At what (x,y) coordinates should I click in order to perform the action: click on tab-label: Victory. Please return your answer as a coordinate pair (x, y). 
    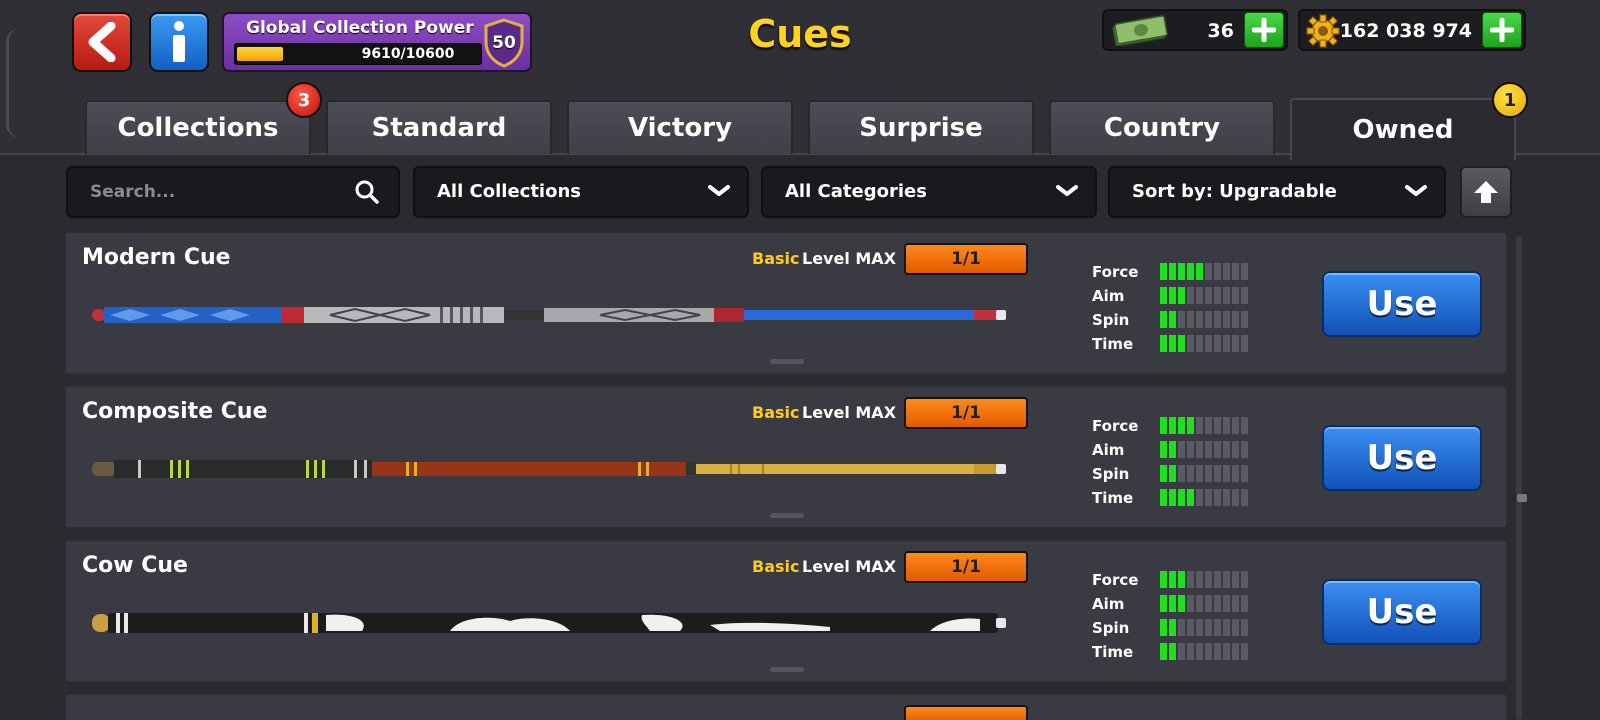
    Looking at the image, I should click on (680, 128).